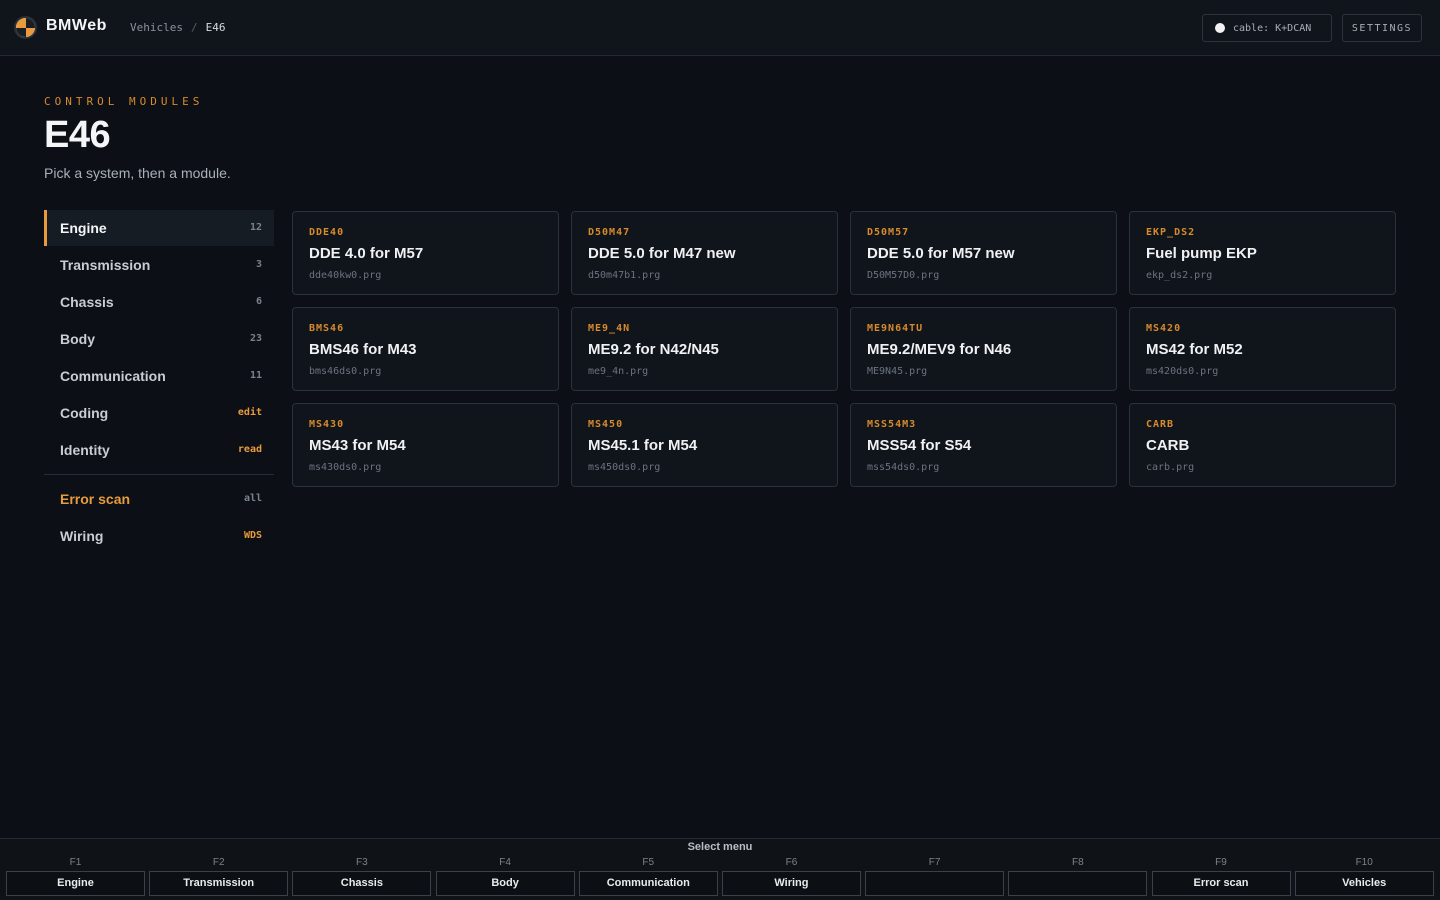 This screenshot has width=1440, height=900. I want to click on module-card: EKP_DS2 Fuel pump EKP ekp_ds2.prg, so click(1262, 253).